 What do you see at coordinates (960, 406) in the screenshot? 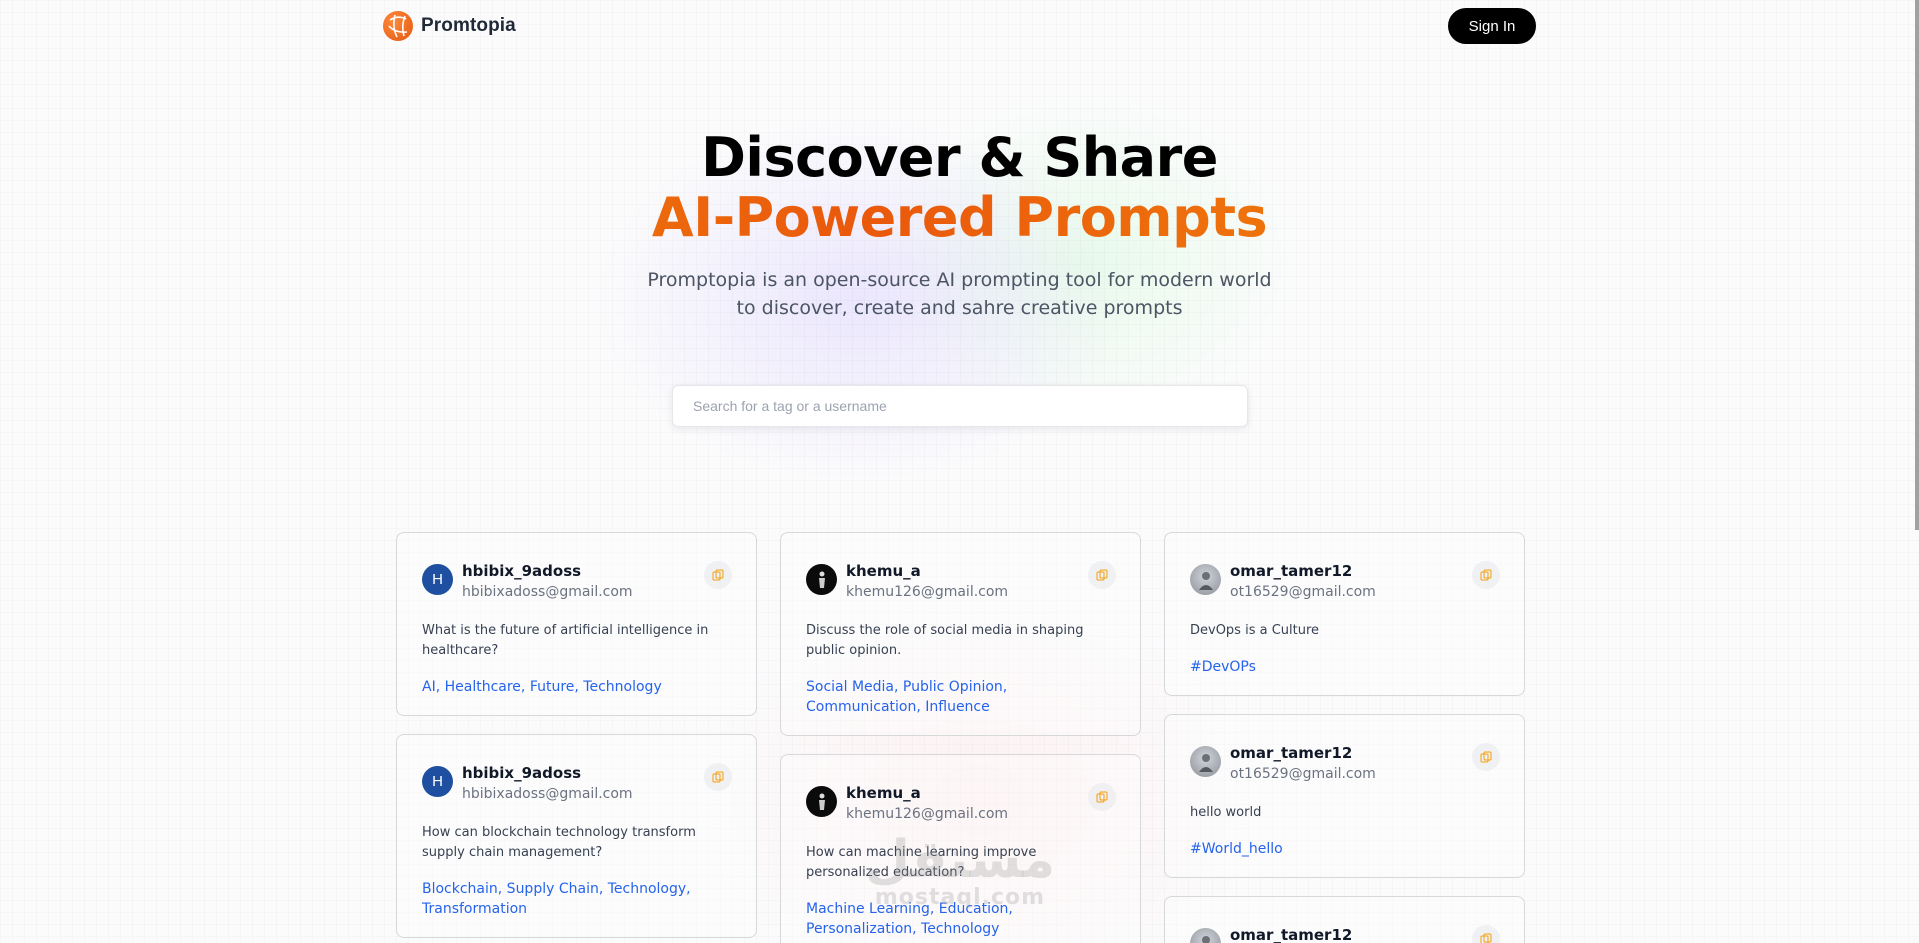
I see `search-input` at bounding box center [960, 406].